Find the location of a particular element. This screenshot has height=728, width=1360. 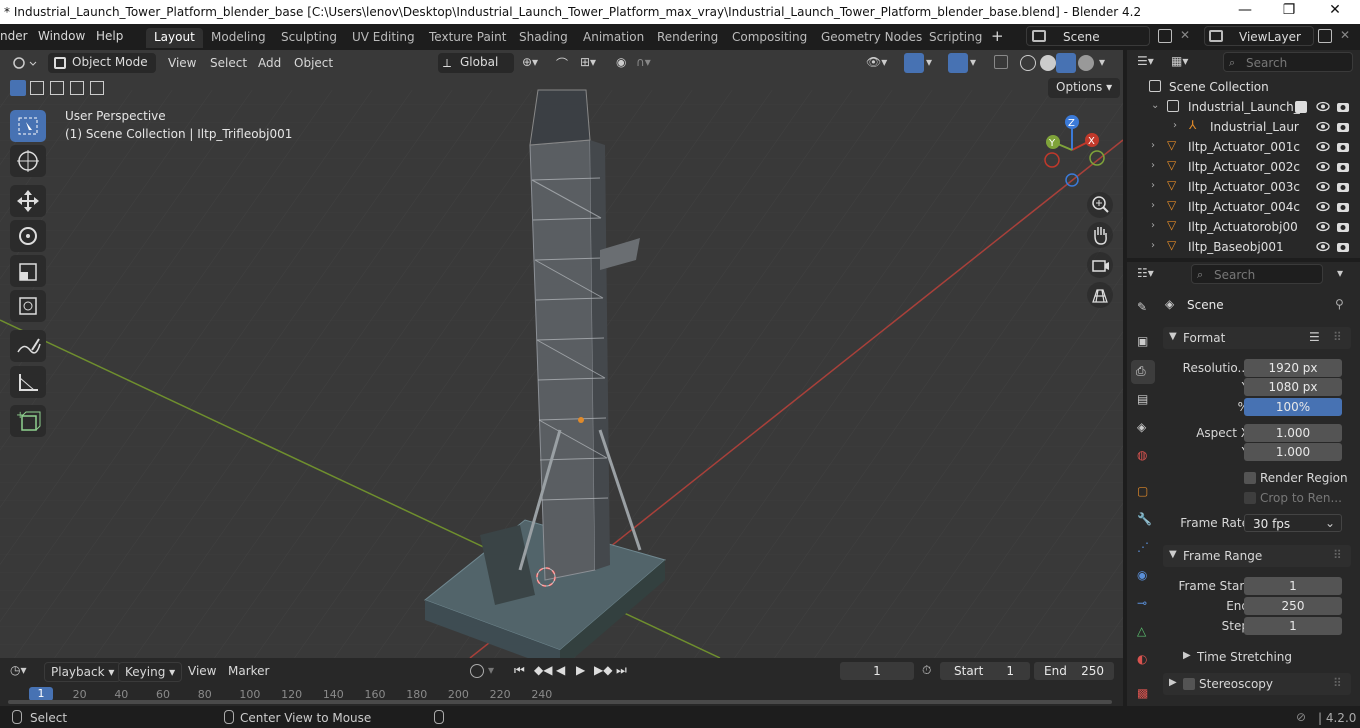

snap-icon: ⌒ is located at coordinates (566, 64).